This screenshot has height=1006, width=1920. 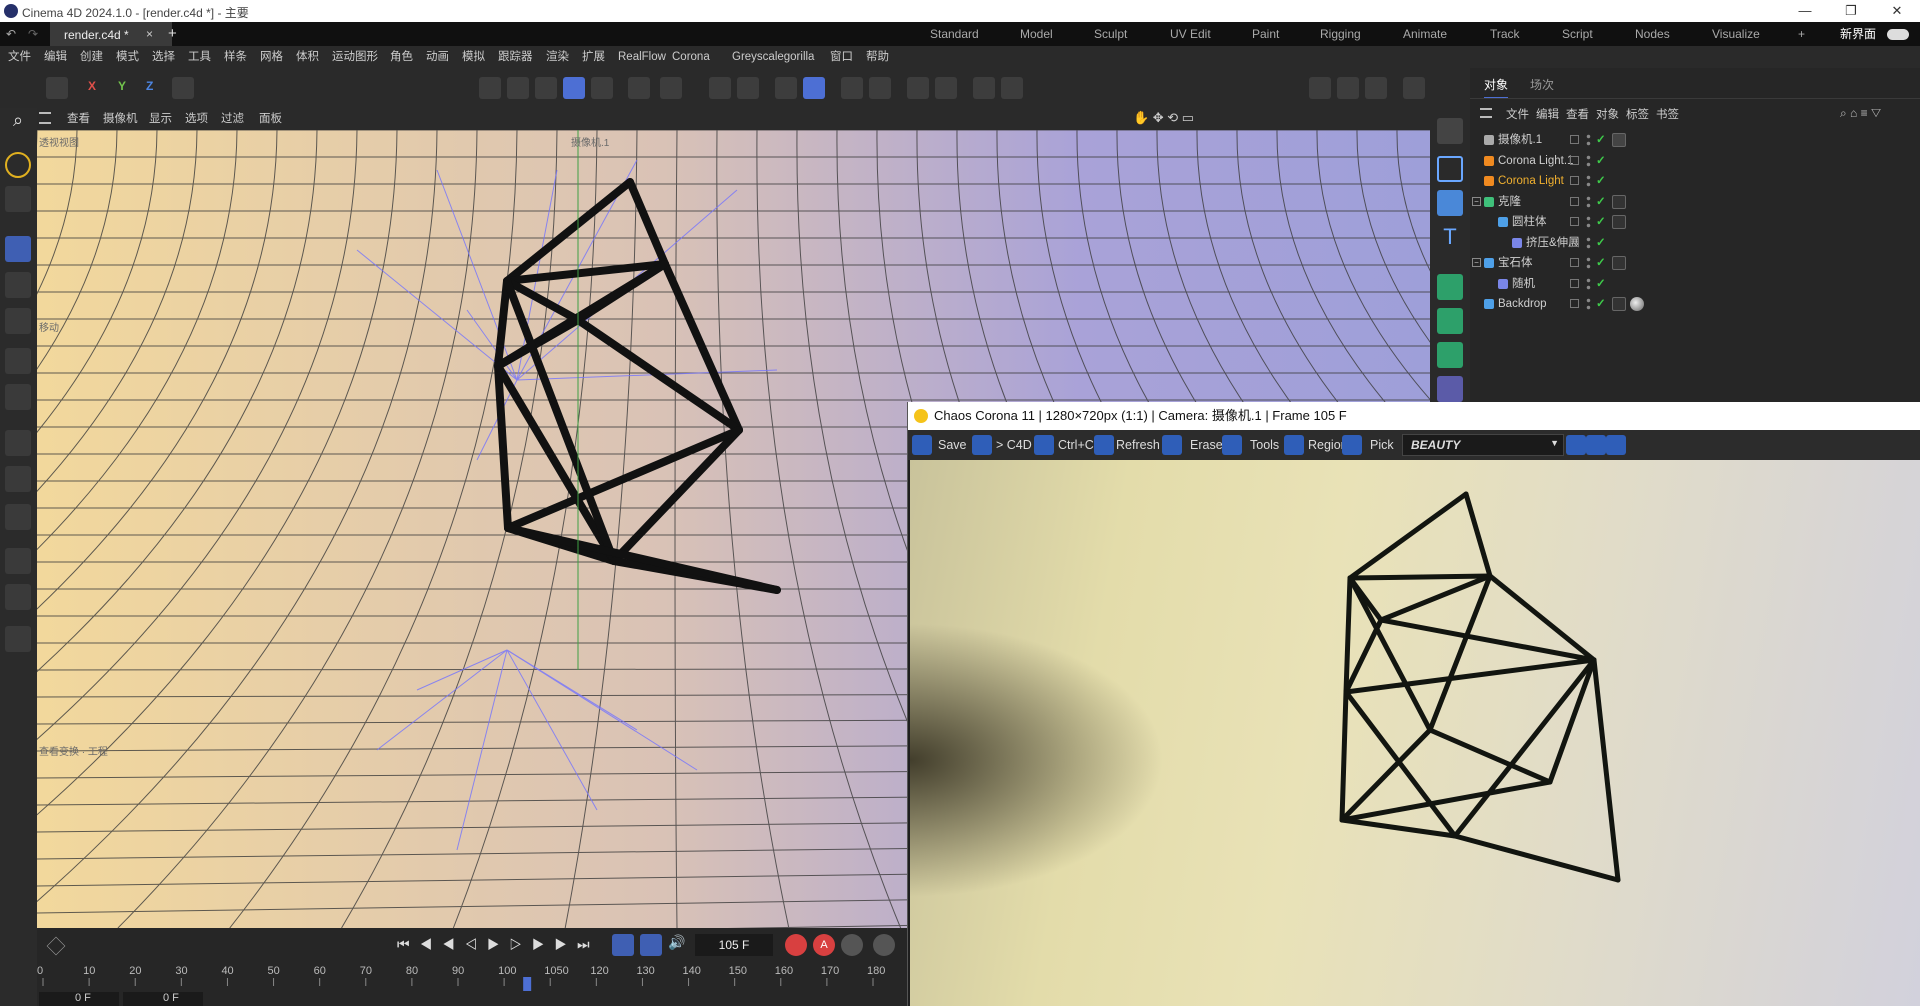 What do you see at coordinates (183, 88) in the screenshot?
I see `coordinate-system-icon` at bounding box center [183, 88].